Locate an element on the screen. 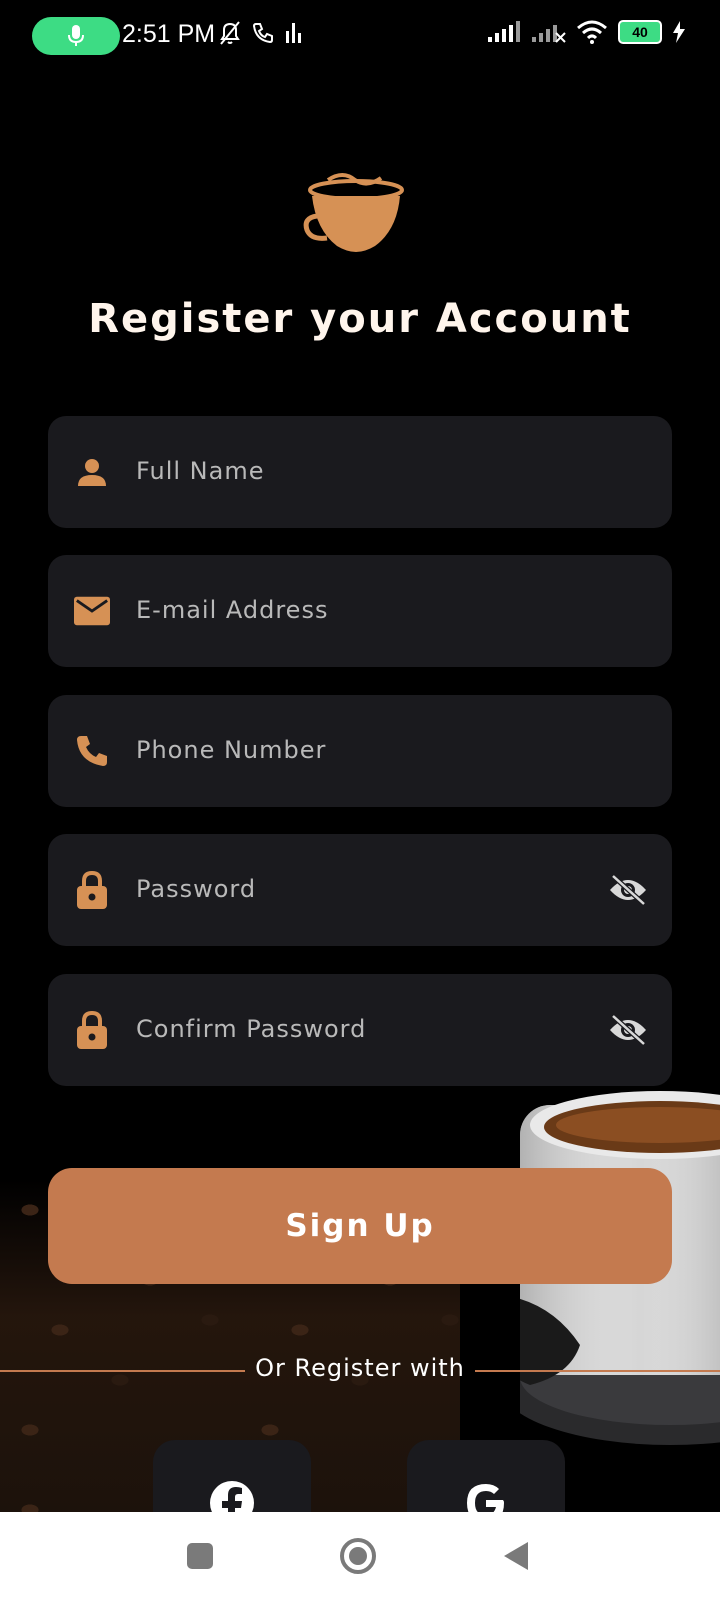 The image size is (720, 1600). mic-indicator is located at coordinates (76, 36).